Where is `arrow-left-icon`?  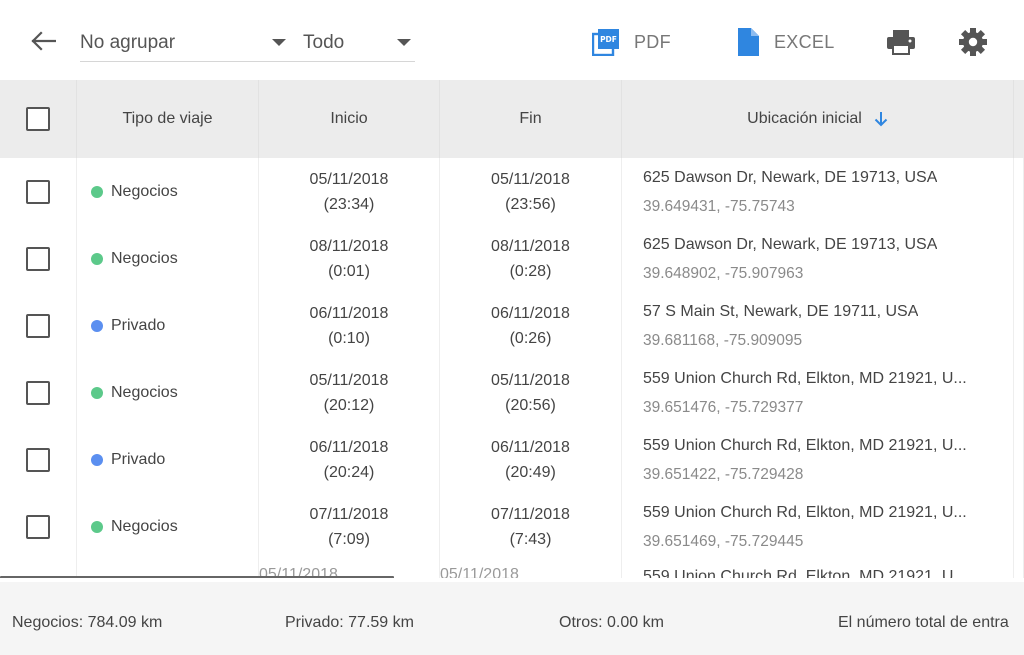 arrow-left-icon is located at coordinates (43, 41).